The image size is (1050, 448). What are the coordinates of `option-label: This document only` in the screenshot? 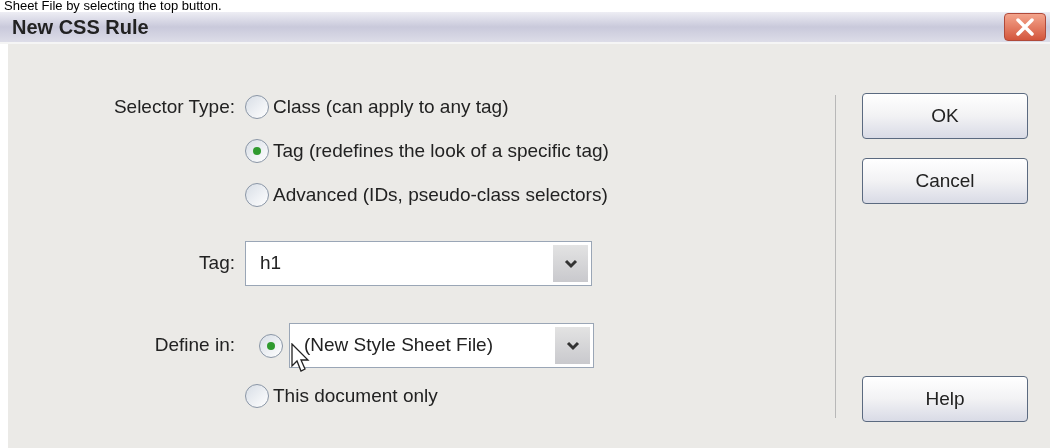 It's located at (355, 395).